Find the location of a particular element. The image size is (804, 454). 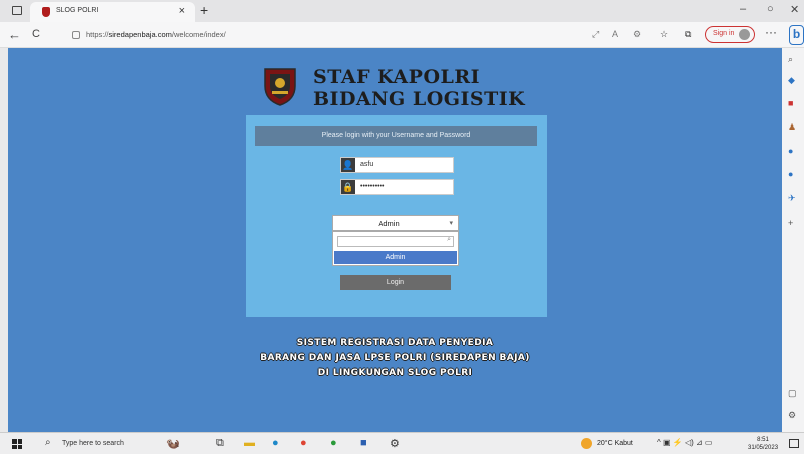

system-tray-icons: ^ ▣ ⚡ ◁) ⊿ ▭ is located at coordinates (684, 442).